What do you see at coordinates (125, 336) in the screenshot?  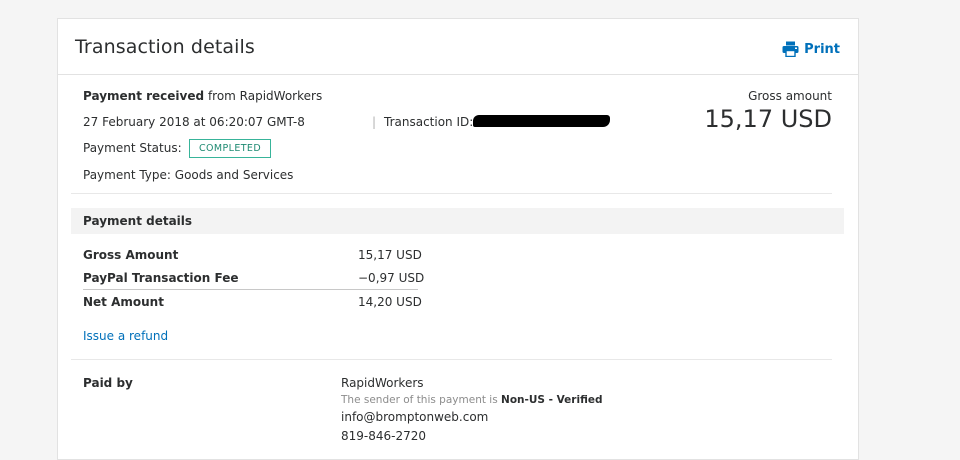 I see `issue-refund-link: Issue a refund` at bounding box center [125, 336].